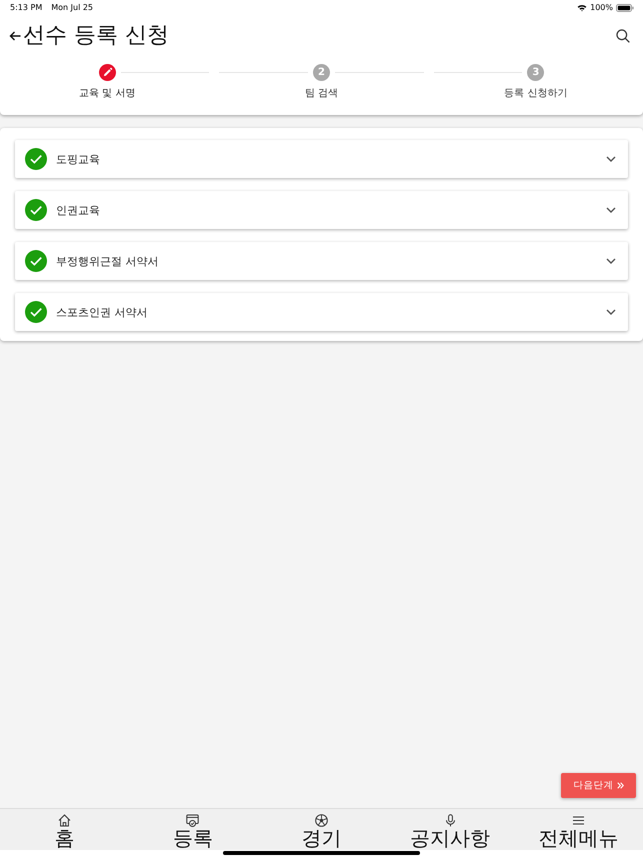 This screenshot has height=858, width=643. What do you see at coordinates (72, 7) in the screenshot?
I see `status-date: Mon Jul 25` at bounding box center [72, 7].